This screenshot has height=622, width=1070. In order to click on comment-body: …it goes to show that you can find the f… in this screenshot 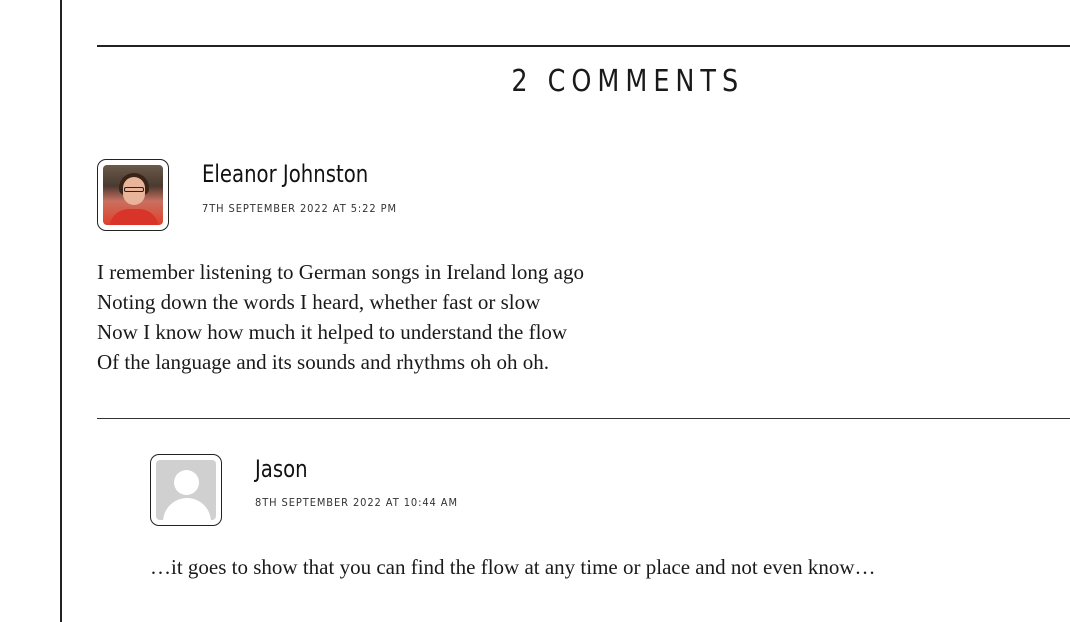, I will do `click(513, 567)`.